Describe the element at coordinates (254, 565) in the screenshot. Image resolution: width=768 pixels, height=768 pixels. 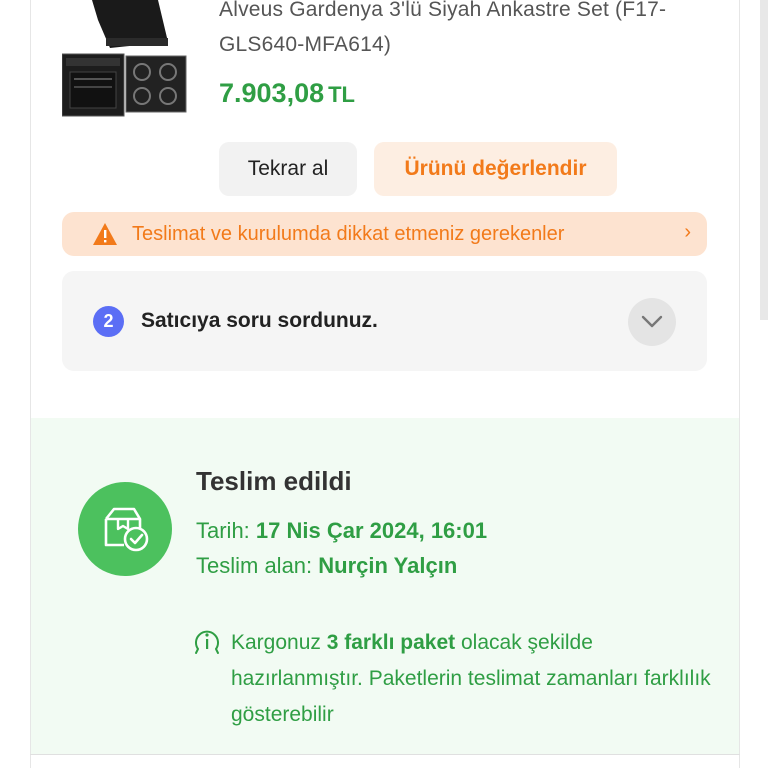
I see `delivery-receiver-label: Teslim alan:` at that location.